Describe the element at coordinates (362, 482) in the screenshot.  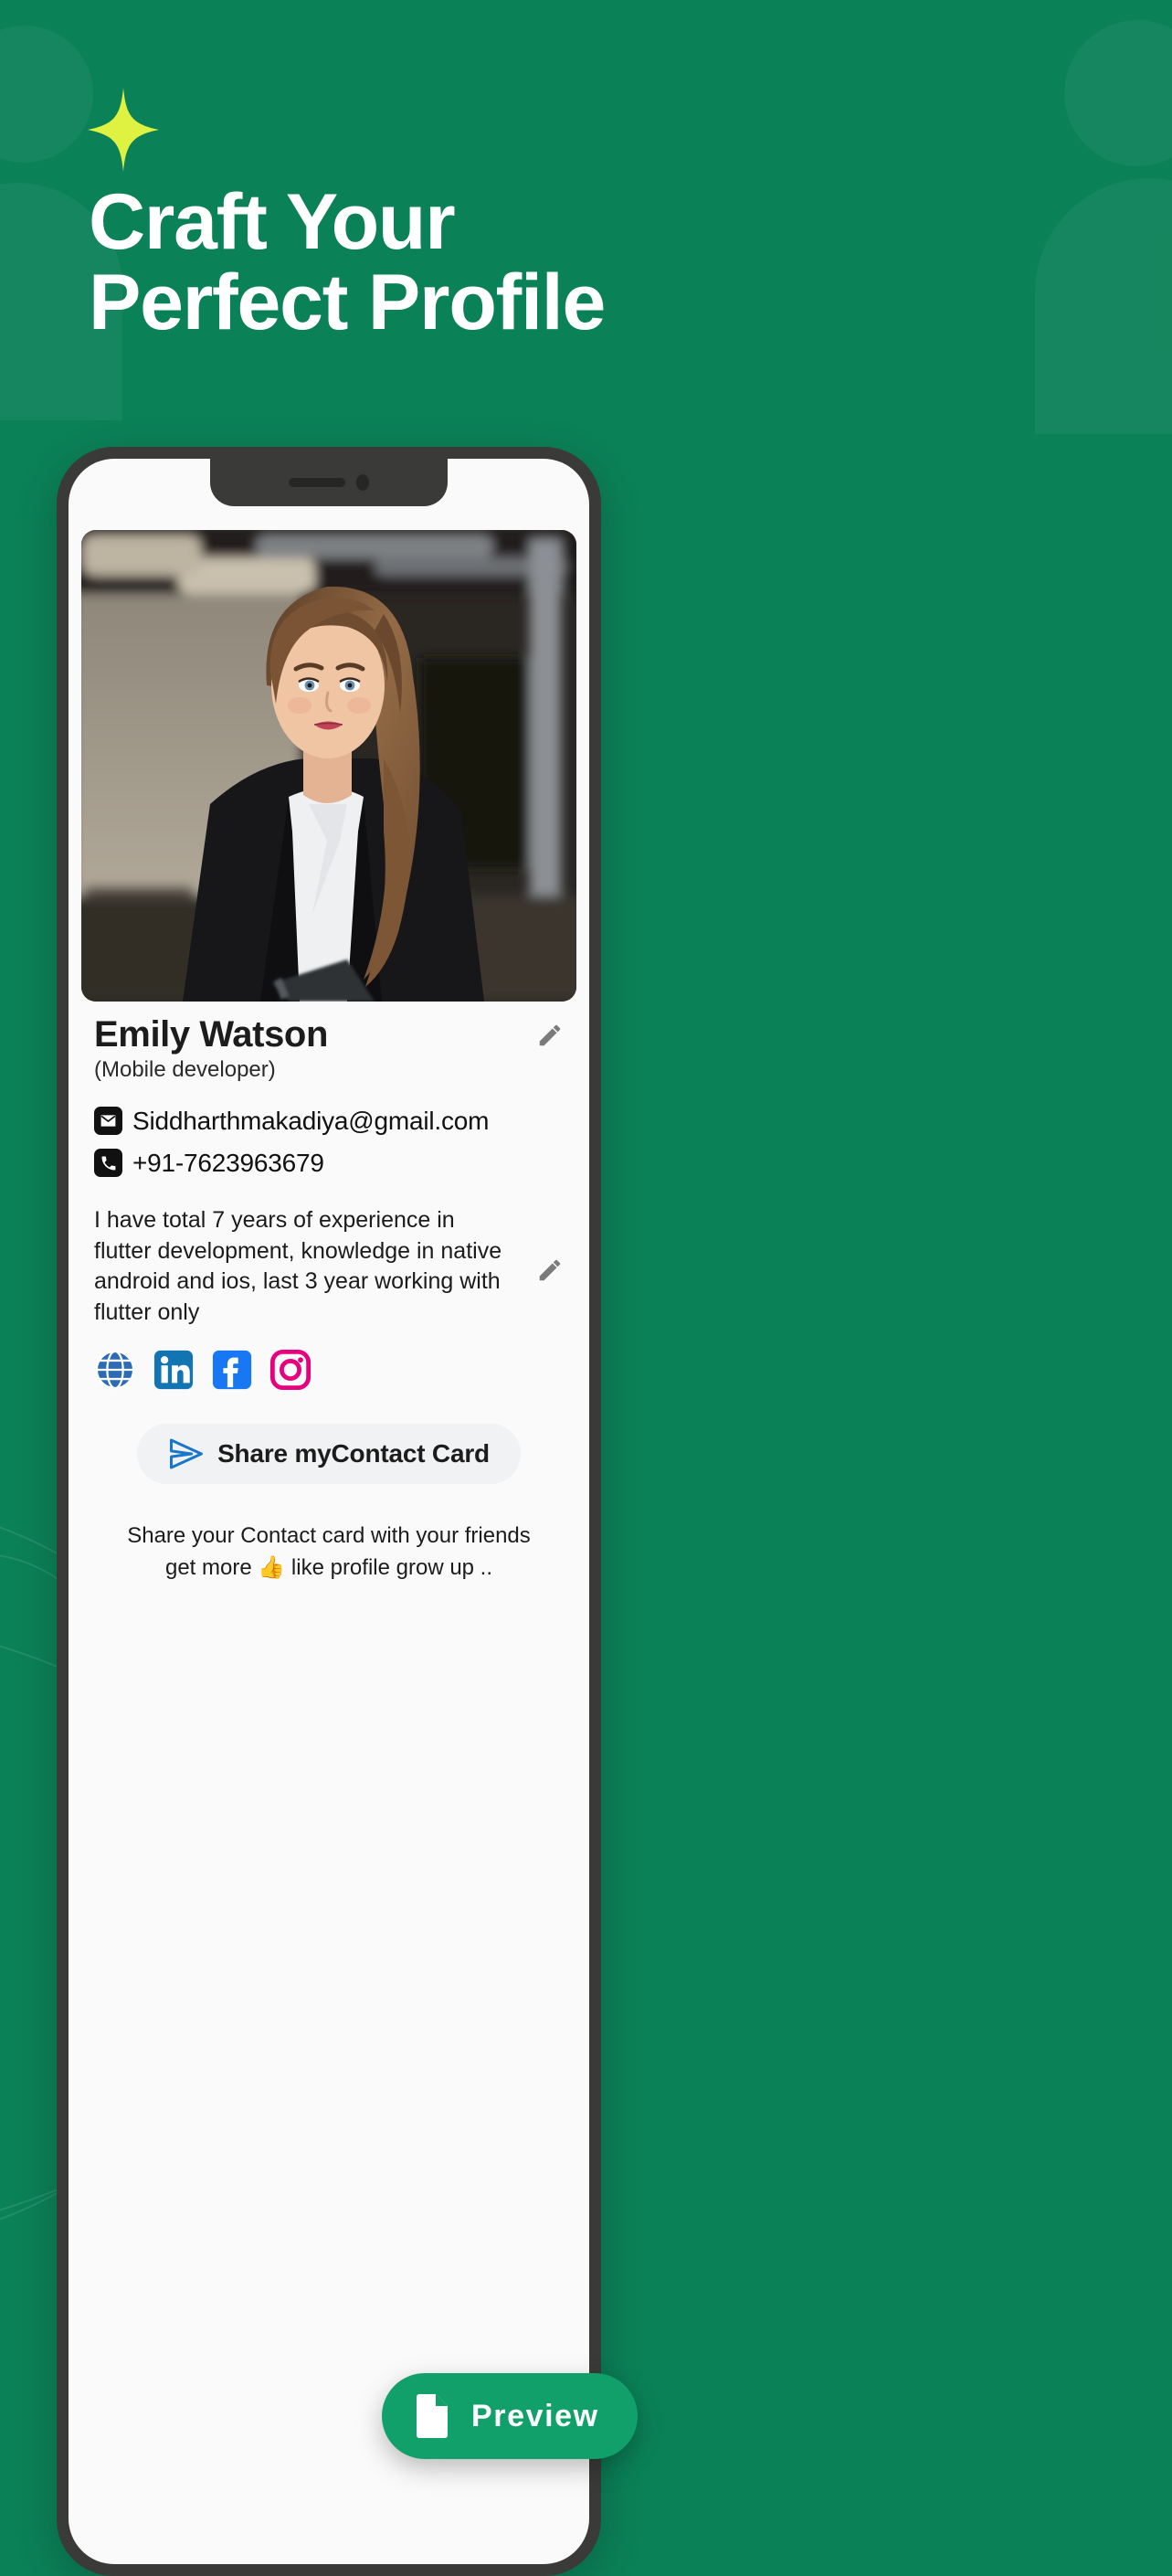
I see `front-camera-icon` at that location.